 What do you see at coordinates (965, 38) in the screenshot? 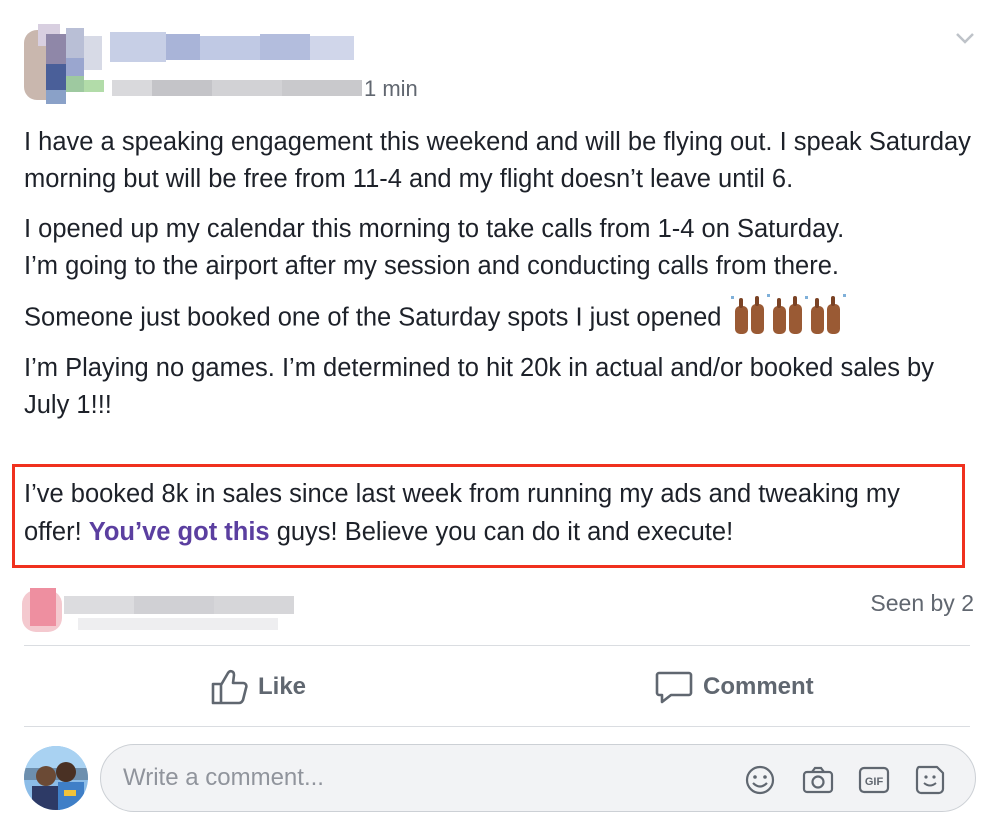
I see `chevron-down-icon` at bounding box center [965, 38].